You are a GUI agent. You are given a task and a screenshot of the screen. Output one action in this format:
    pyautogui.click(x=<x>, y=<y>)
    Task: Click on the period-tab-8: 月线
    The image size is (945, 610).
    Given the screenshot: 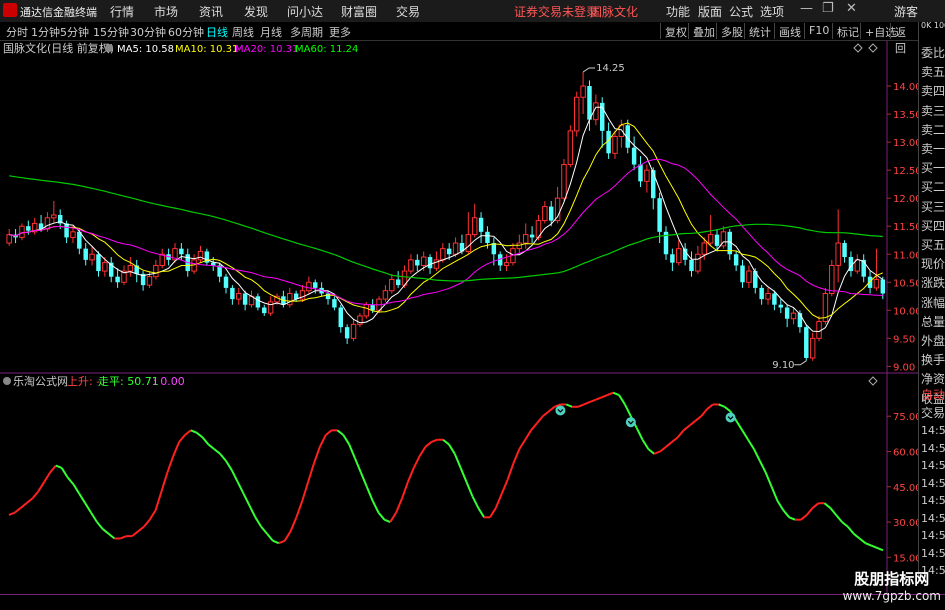 What is the action you would take?
    pyautogui.click(x=271, y=32)
    